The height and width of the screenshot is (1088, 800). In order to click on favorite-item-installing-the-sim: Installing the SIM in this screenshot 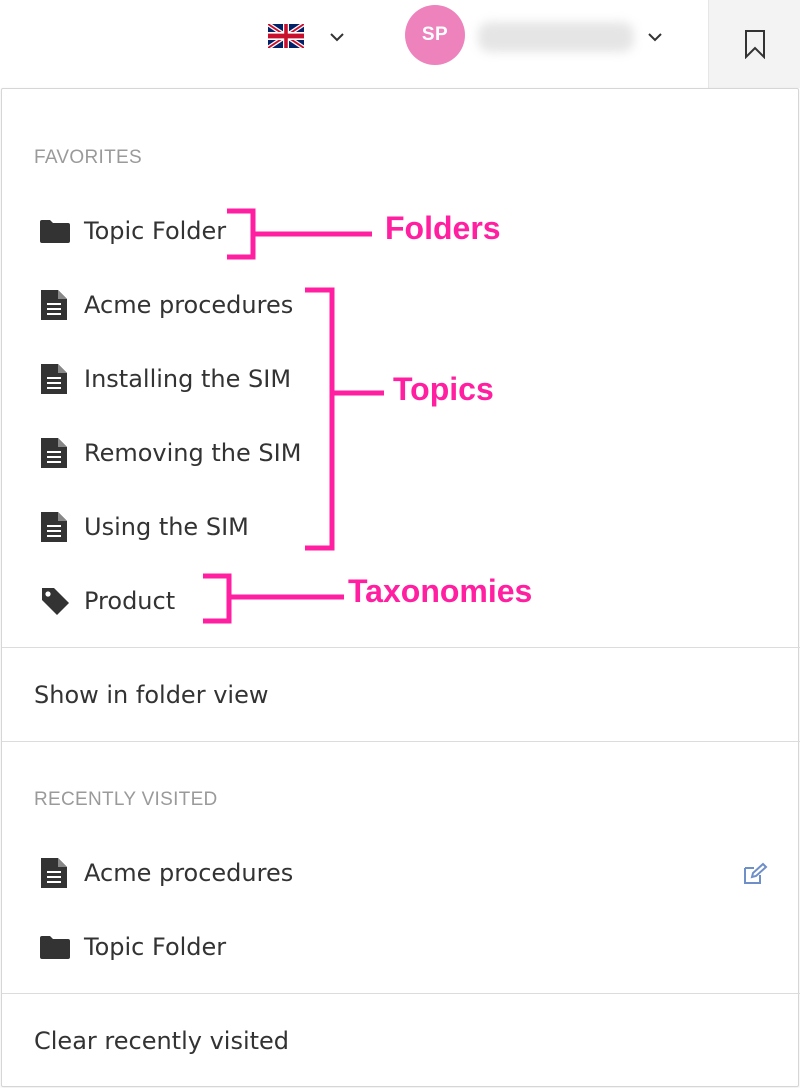, I will do `click(162, 379)`.